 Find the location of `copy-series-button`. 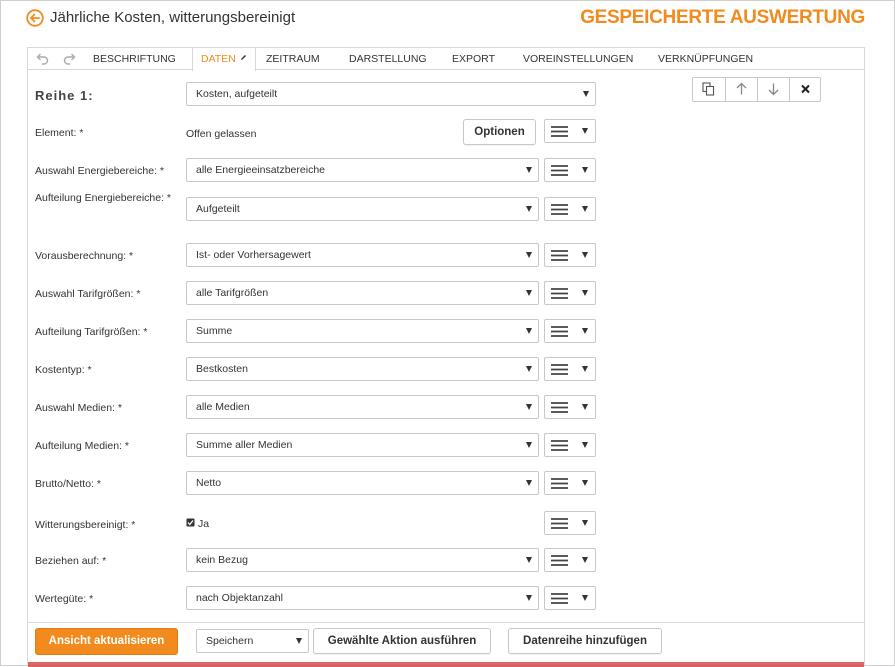

copy-series-button is located at coordinates (709, 89).